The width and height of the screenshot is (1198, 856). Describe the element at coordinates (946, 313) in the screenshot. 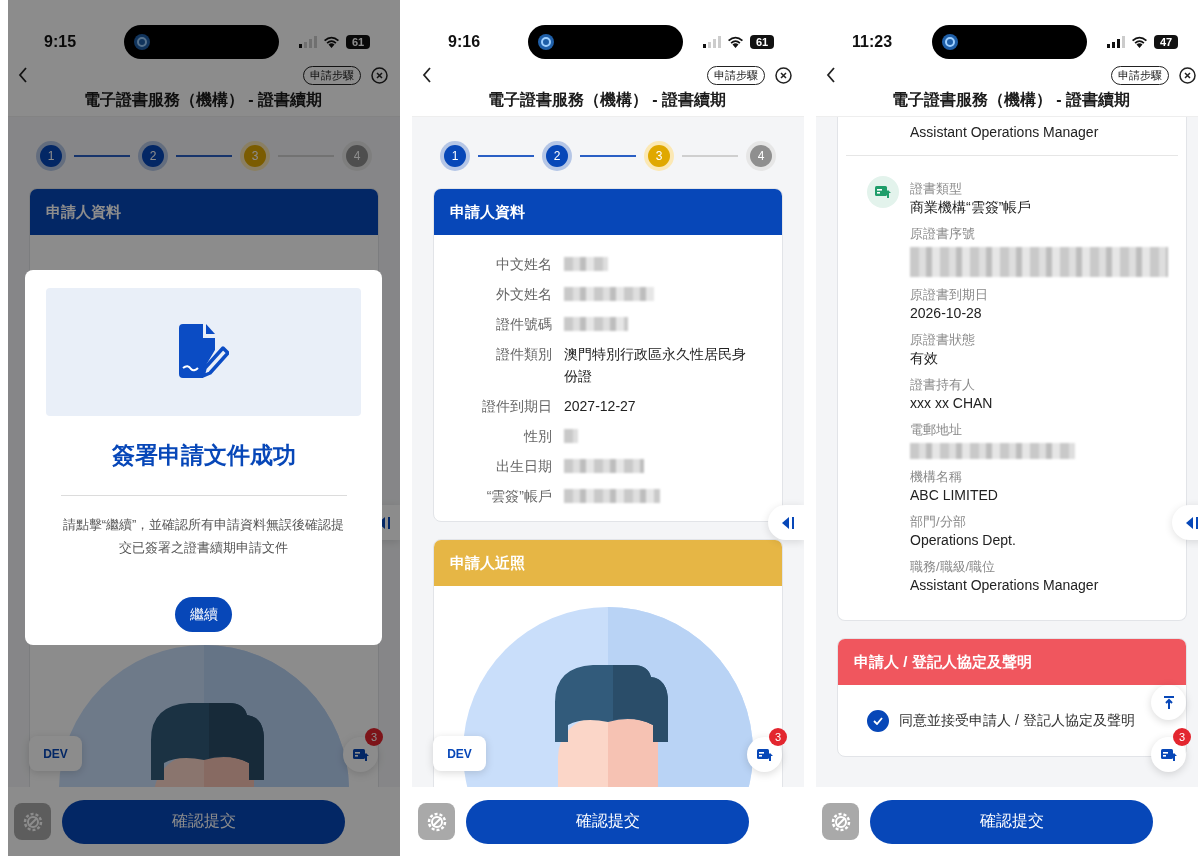

I see `field-value: 2026-10-28` at that location.